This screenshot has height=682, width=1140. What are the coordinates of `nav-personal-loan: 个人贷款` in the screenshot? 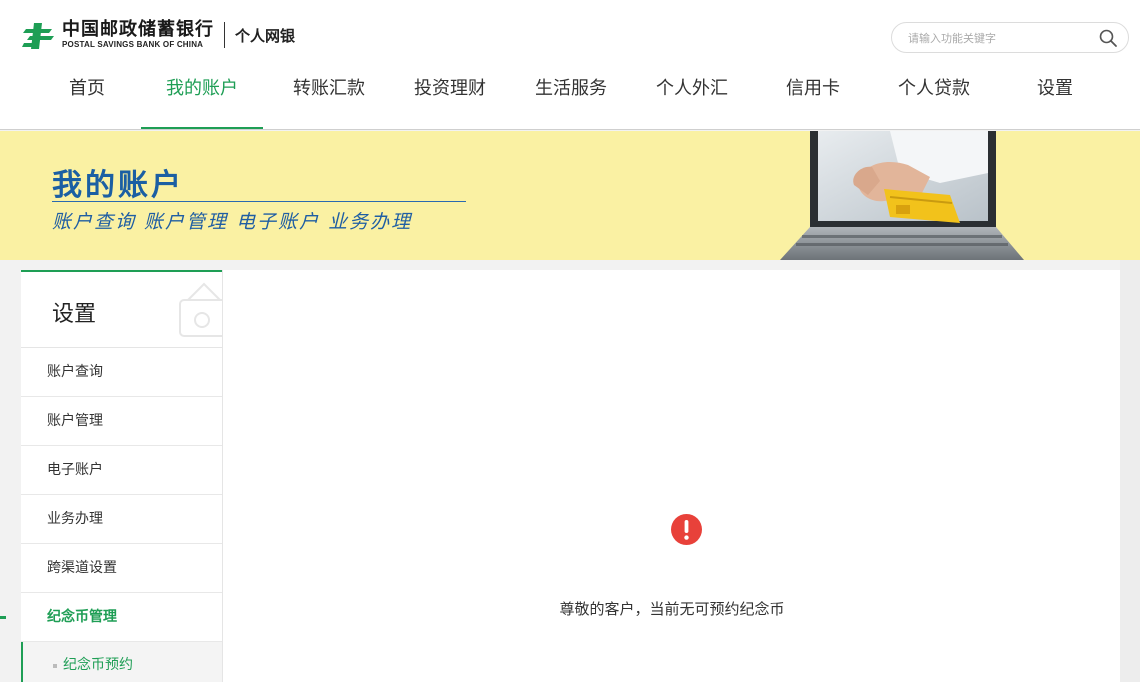 It's located at (934, 99).